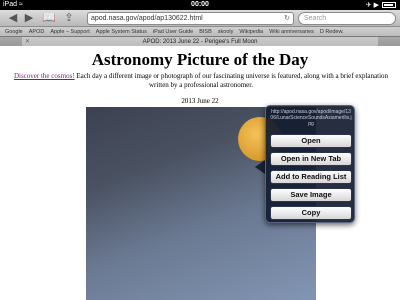 Image resolution: width=400 pixels, height=300 pixels. What do you see at coordinates (13, 18) in the screenshot?
I see `back-button: ◀` at bounding box center [13, 18].